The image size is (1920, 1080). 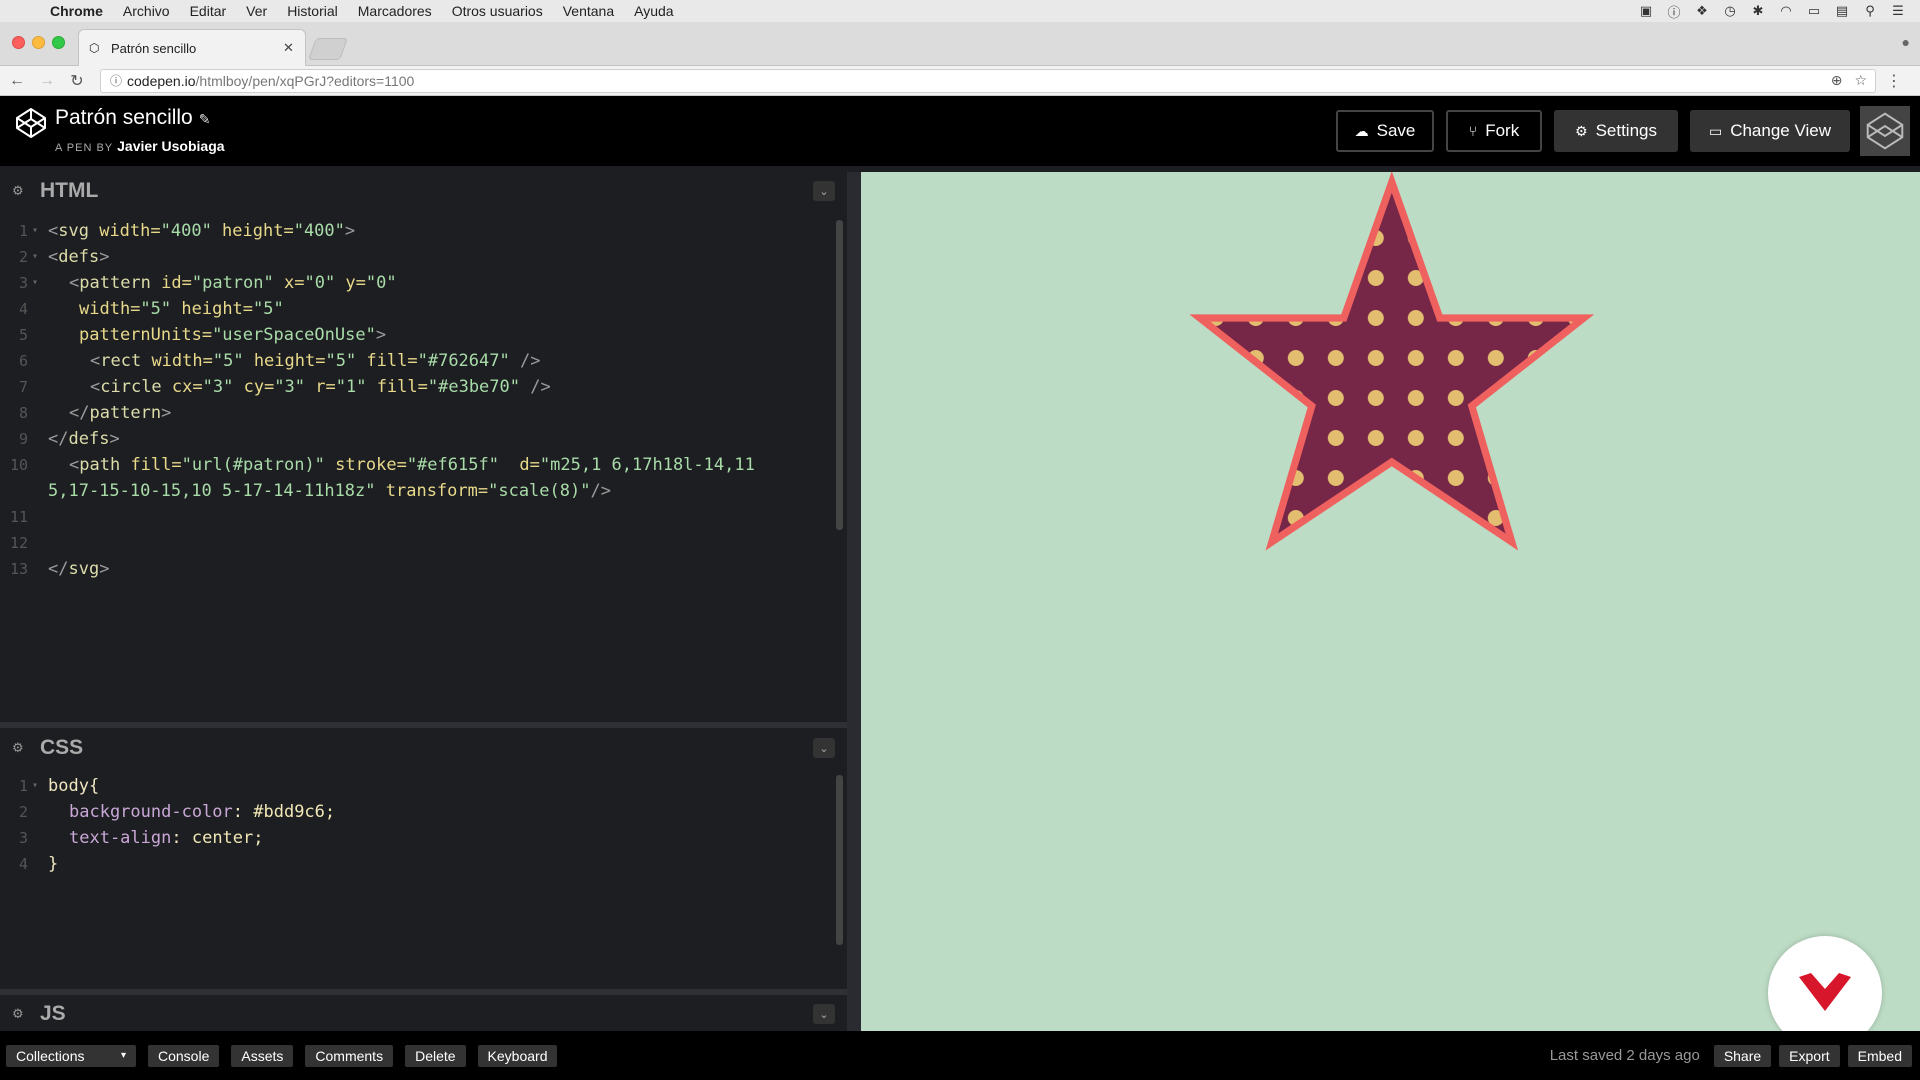 I want to click on editor-preview-resizer, so click(x=854, y=601).